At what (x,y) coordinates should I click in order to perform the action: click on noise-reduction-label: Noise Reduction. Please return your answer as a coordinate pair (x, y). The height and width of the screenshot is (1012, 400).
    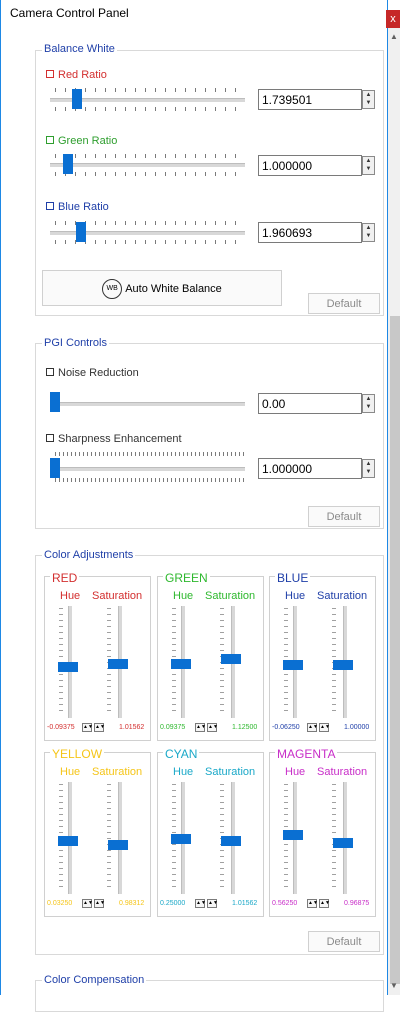
    Looking at the image, I should click on (92, 373).